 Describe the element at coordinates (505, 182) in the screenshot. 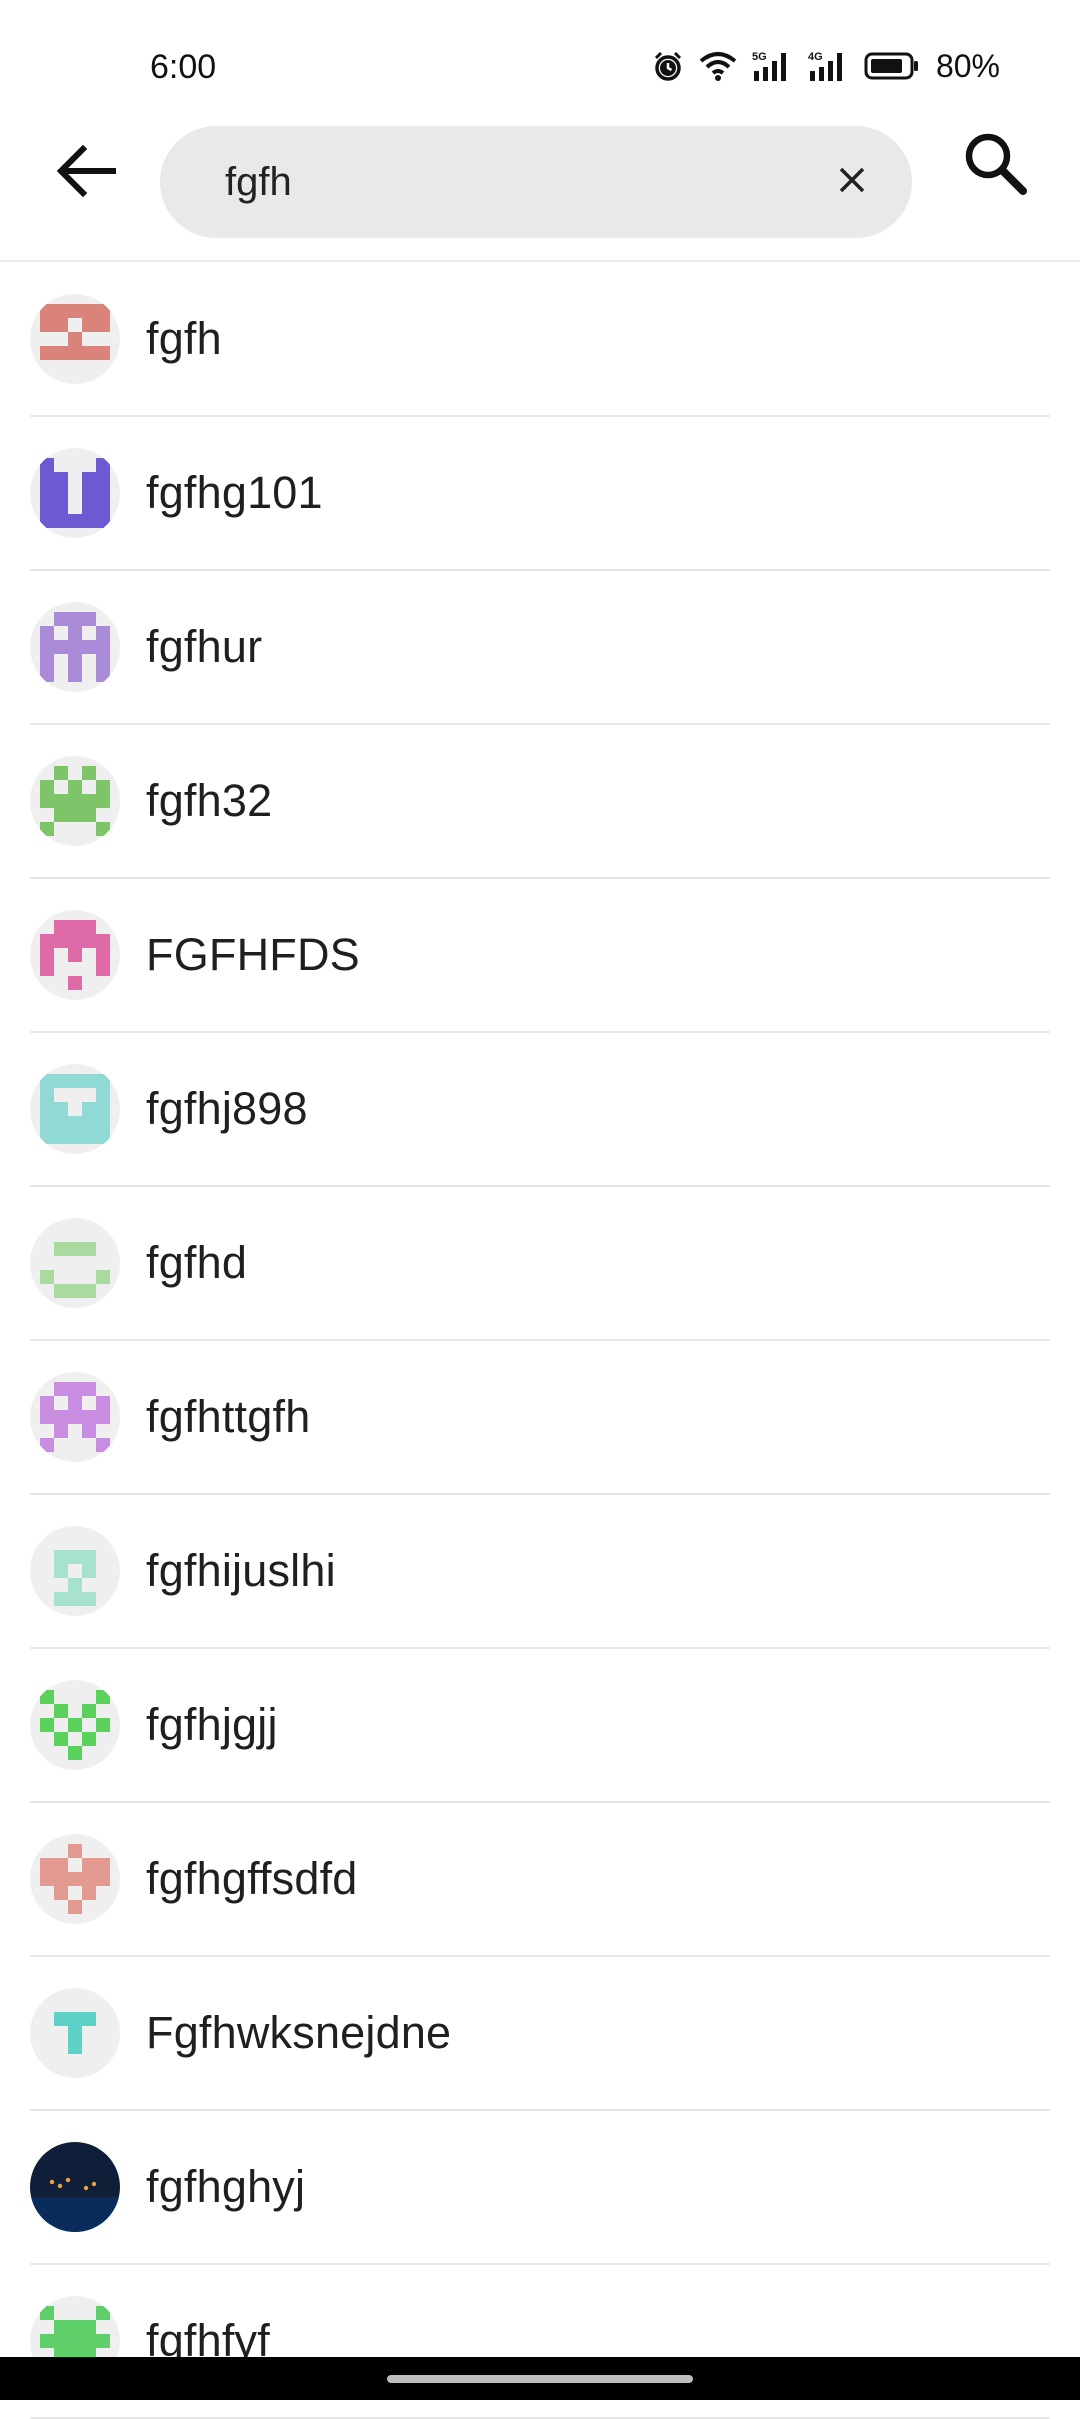

I see `search-input` at that location.